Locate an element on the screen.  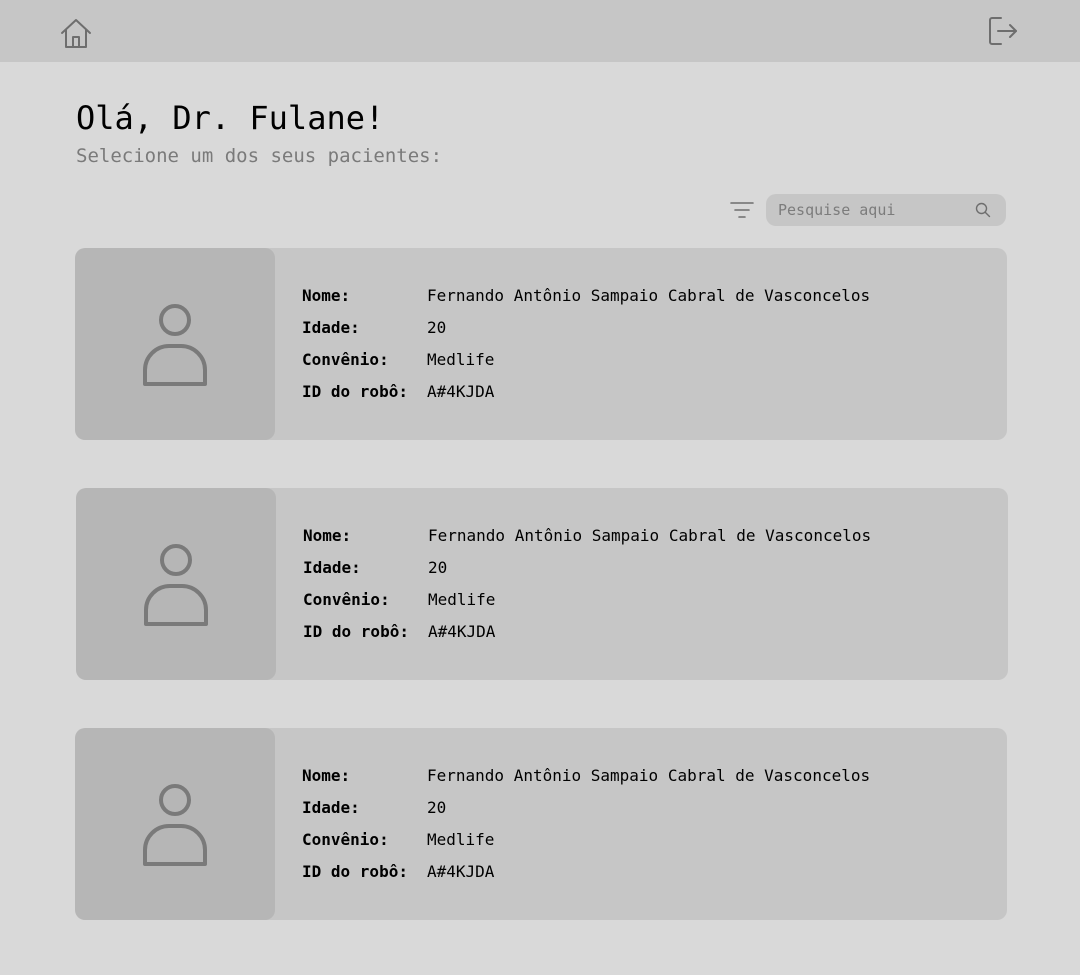
filter-icon is located at coordinates (742, 210).